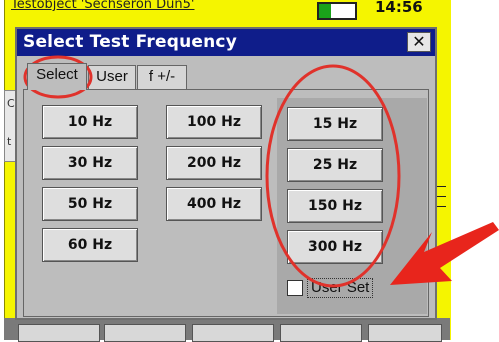  I want to click on freq-30hz-button: 30 Hz, so click(90, 163).